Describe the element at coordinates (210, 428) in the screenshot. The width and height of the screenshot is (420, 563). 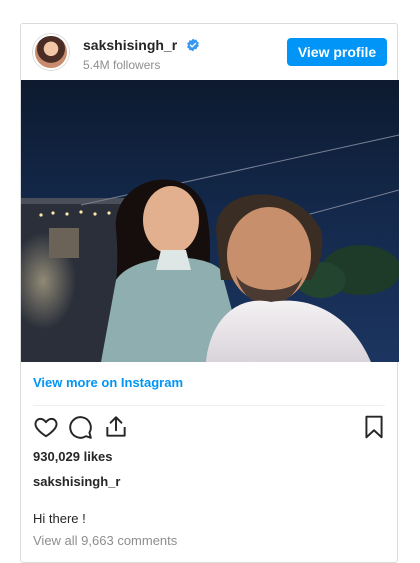
I see `action-bar` at that location.